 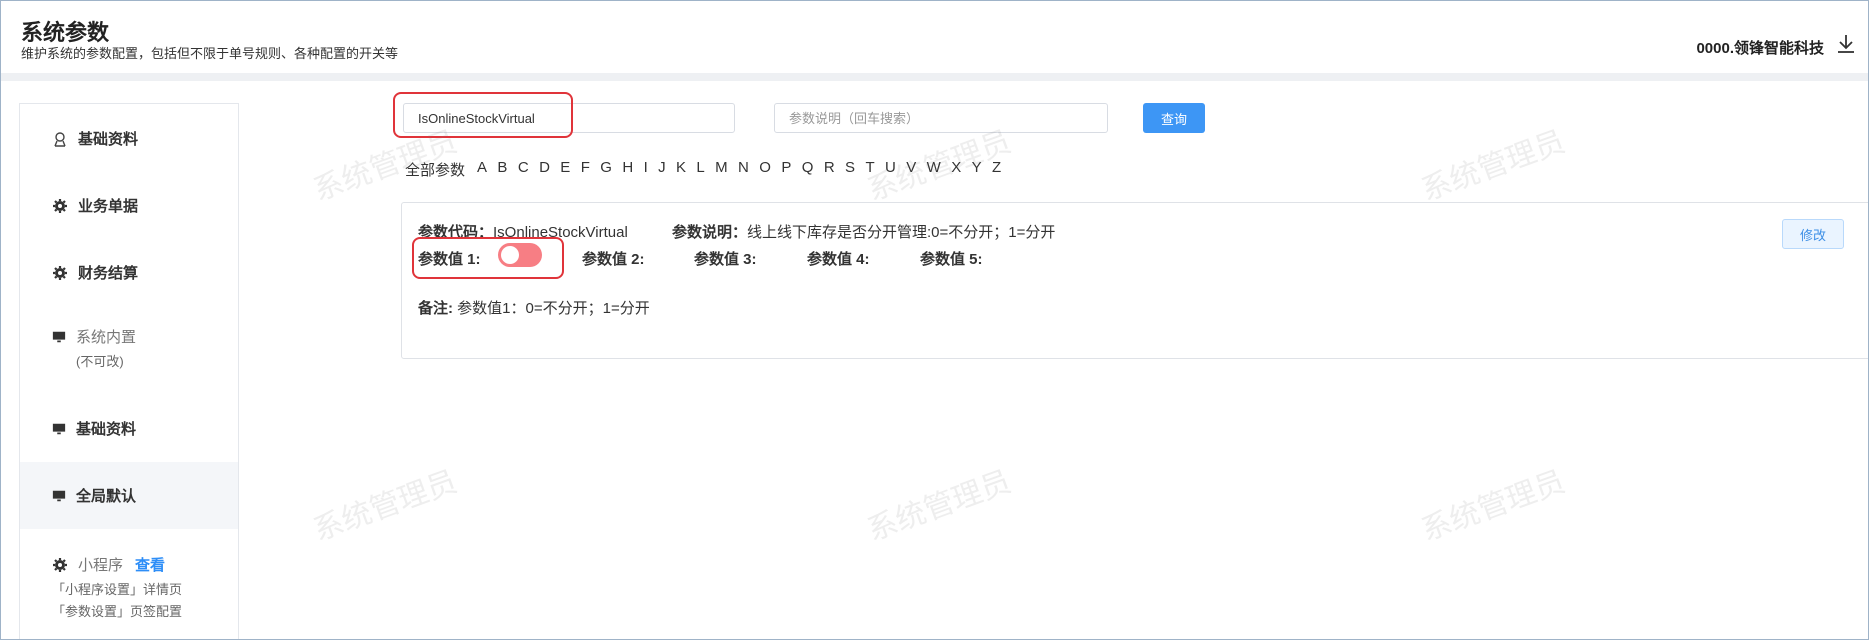 What do you see at coordinates (725, 259) in the screenshot?
I see `param-value3-label: 参数值 3:` at bounding box center [725, 259].